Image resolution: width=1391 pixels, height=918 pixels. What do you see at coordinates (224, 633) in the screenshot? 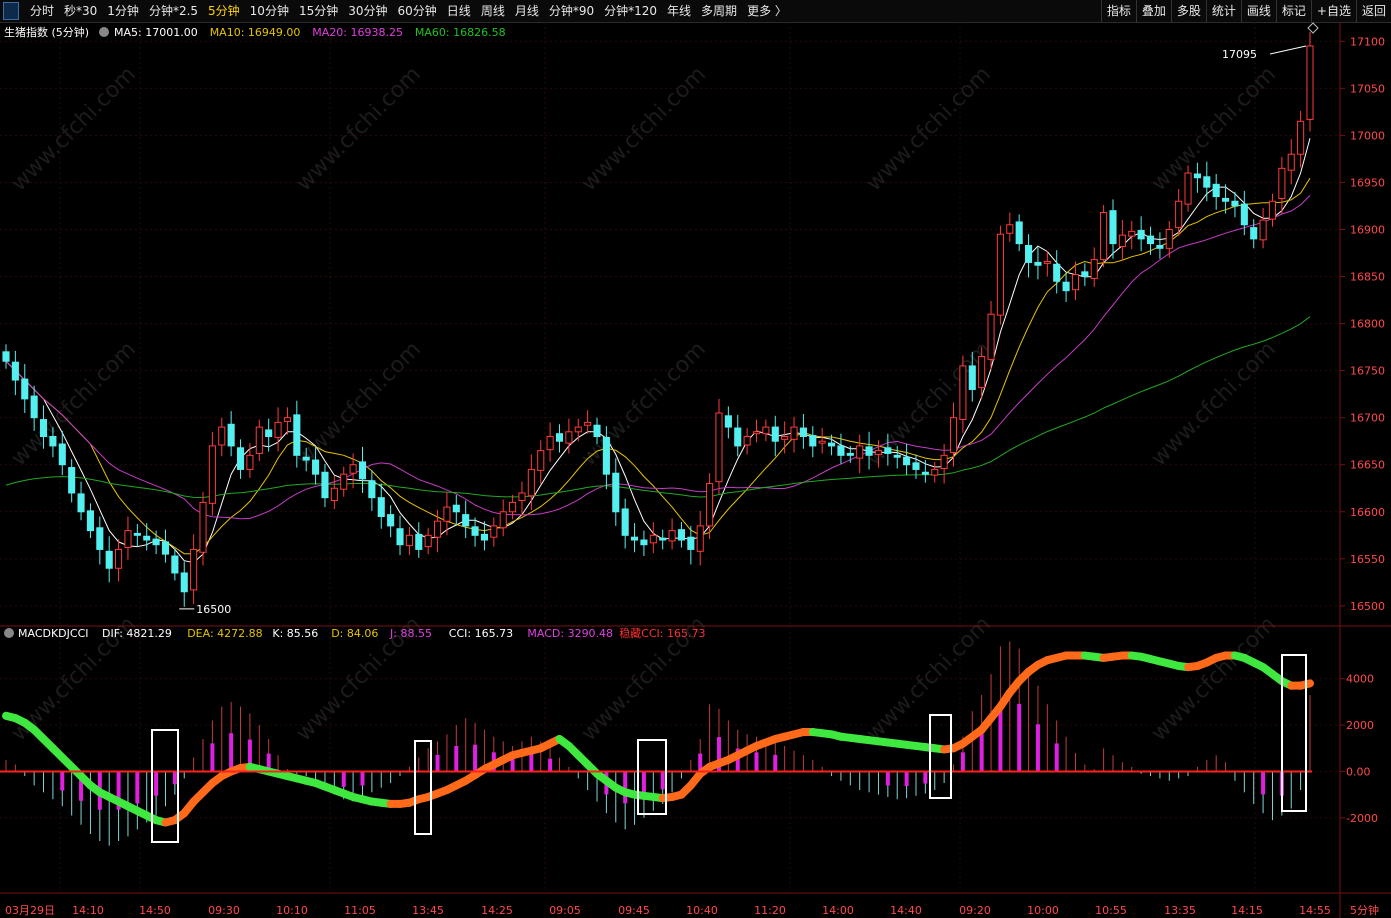
I see `indicator-label-1: DEA: 4272.88` at bounding box center [224, 633].